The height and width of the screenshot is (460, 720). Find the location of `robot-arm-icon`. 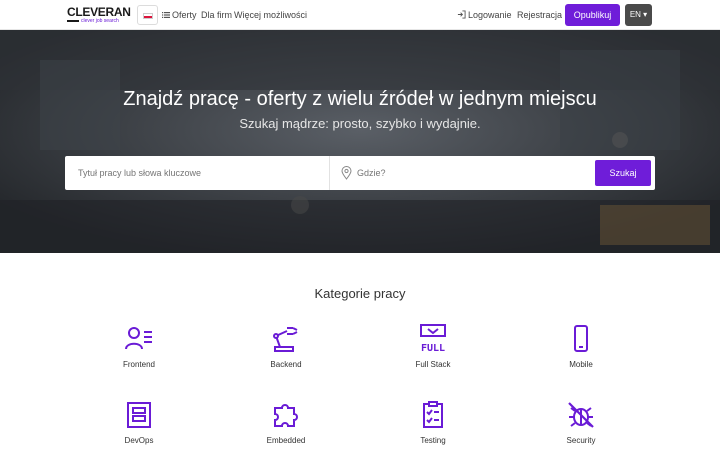

robot-arm-icon is located at coordinates (285, 339).